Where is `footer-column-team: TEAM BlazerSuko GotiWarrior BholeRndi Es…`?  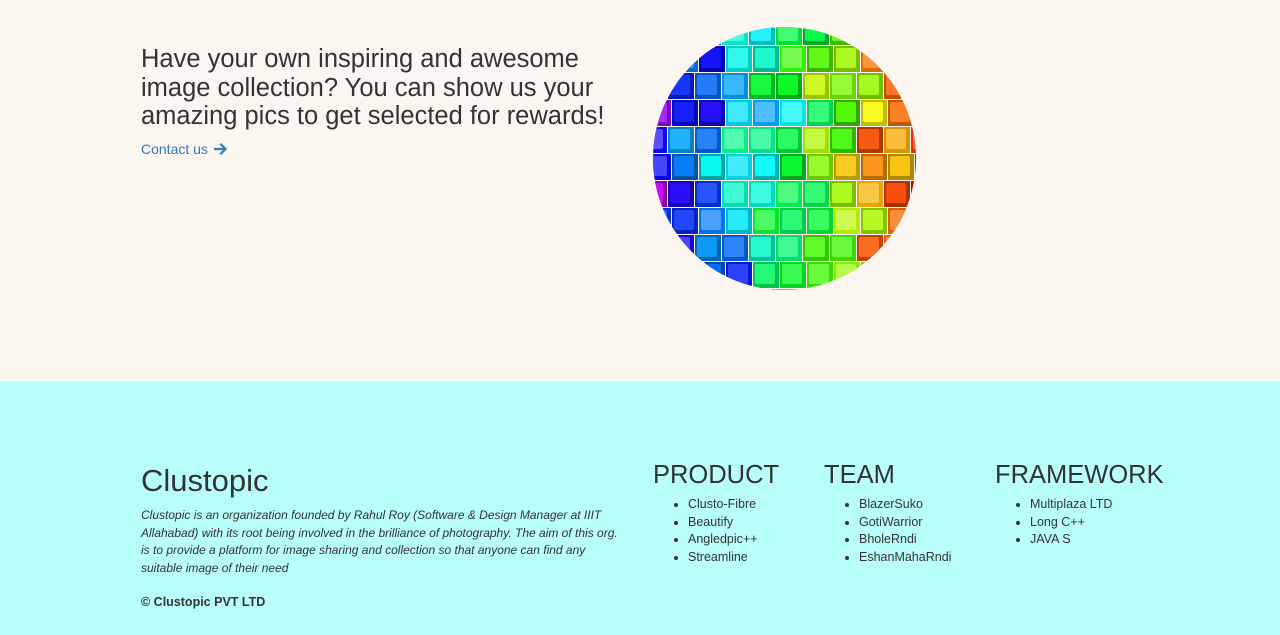 footer-column-team: TEAM BlazerSuko GotiWarrior BholeRndi Es… is located at coordinates (887, 513).